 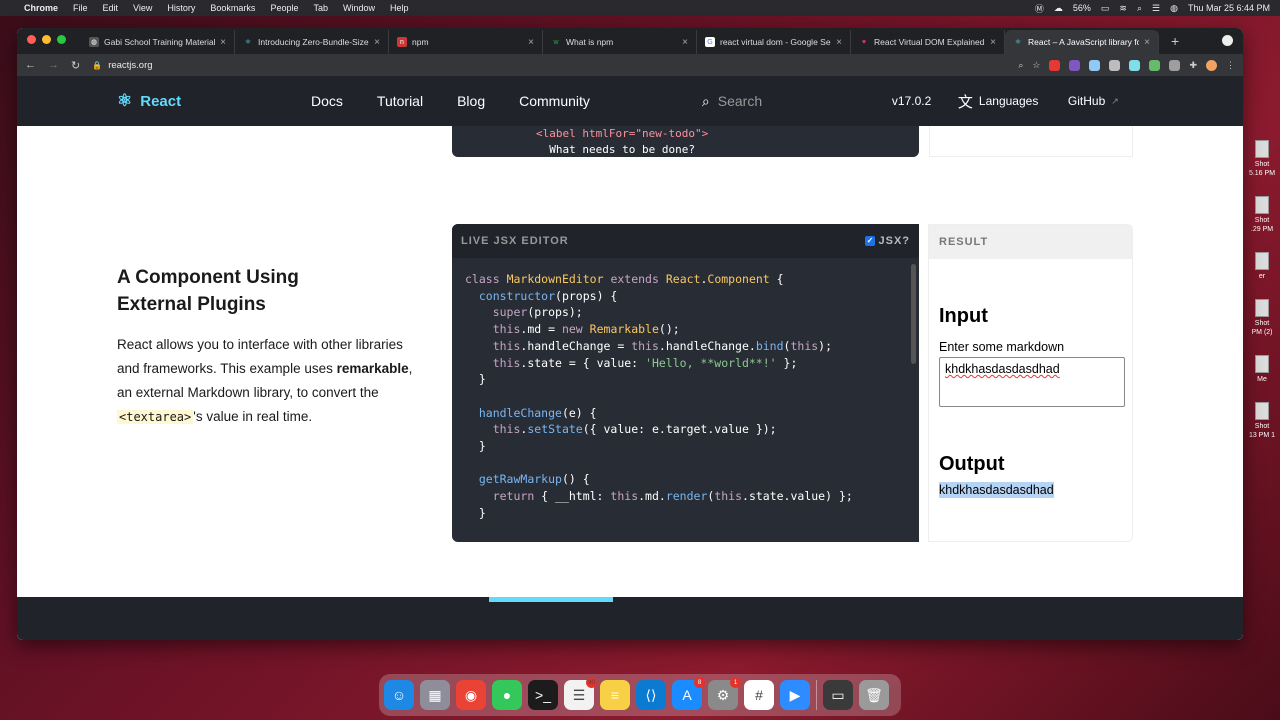 What do you see at coordinates (130, 65) in the screenshot?
I see `address-url: reactjs.org` at bounding box center [130, 65].